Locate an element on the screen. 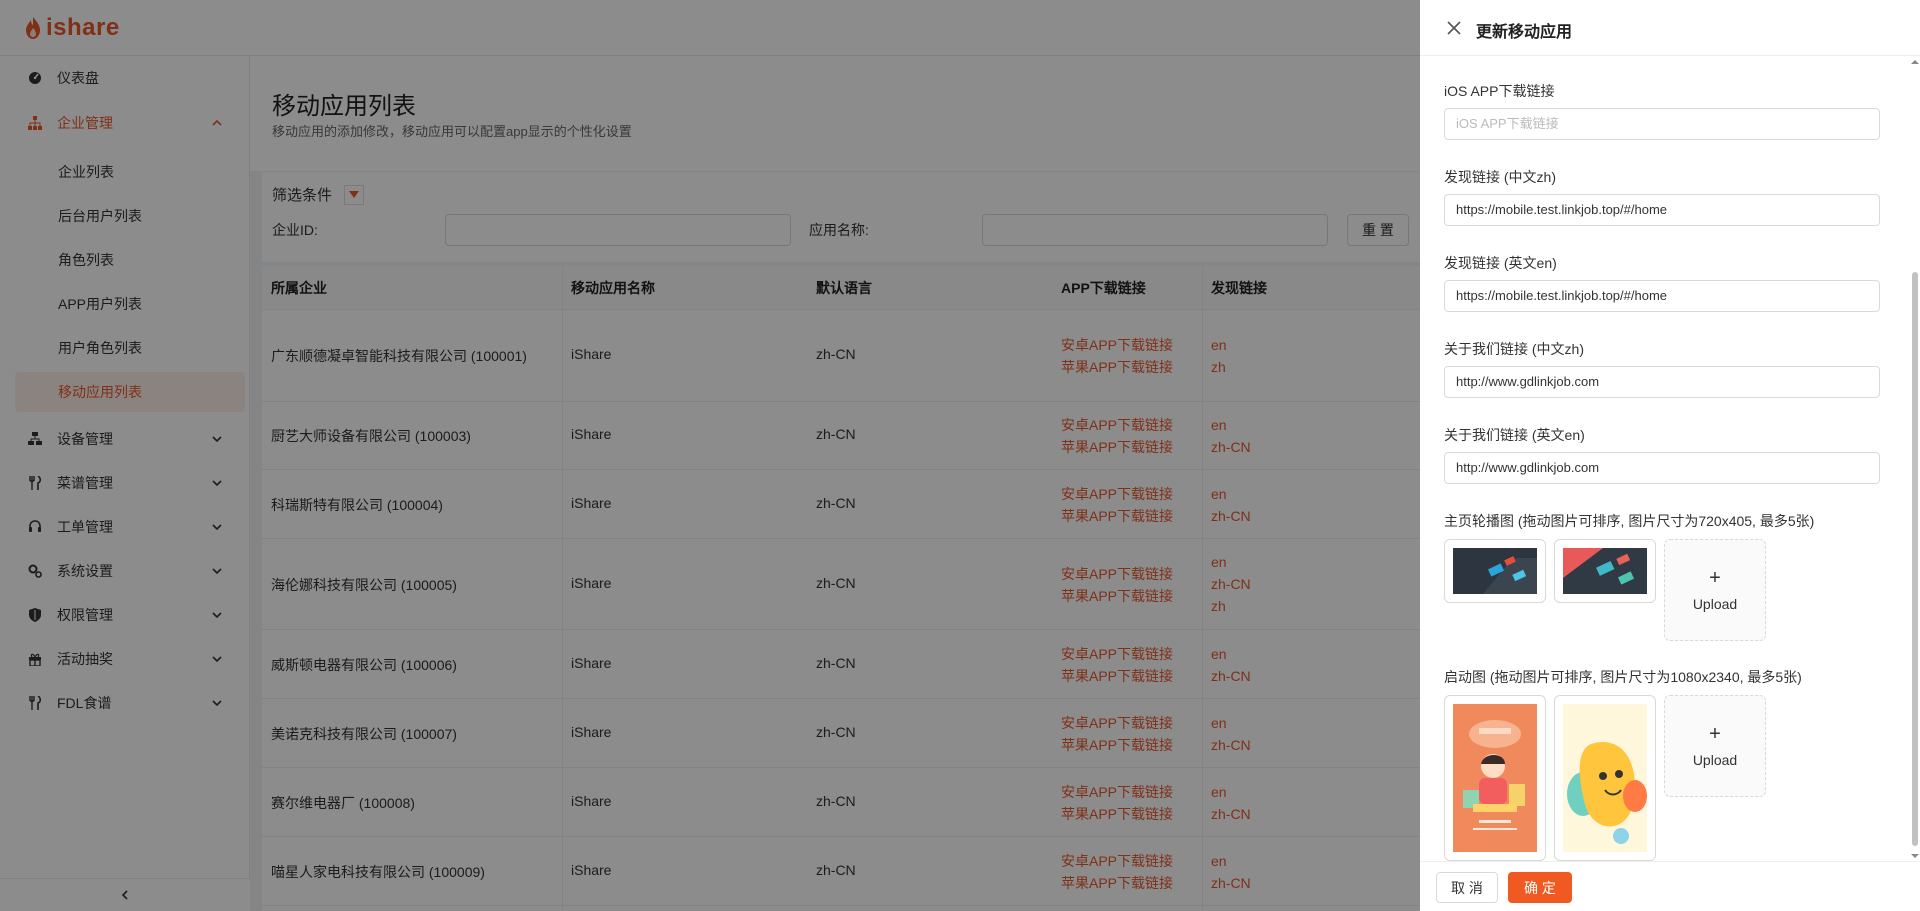  splash-upload-button: + Upload is located at coordinates (1715, 746).